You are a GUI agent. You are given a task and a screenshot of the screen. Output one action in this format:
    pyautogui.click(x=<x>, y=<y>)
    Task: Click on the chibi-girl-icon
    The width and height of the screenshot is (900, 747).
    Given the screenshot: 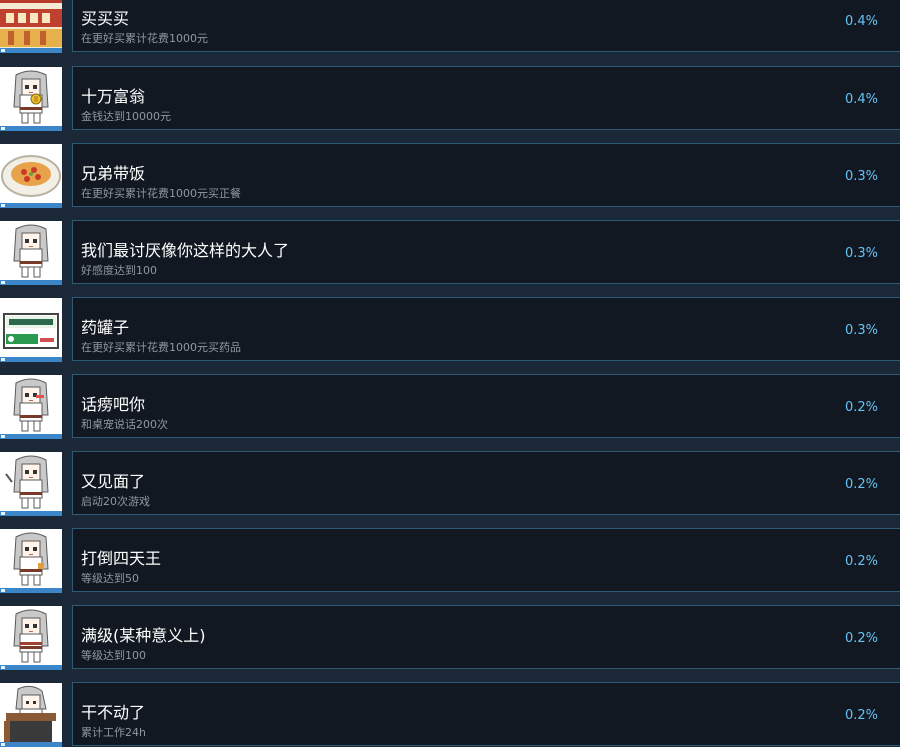 What is the action you would take?
    pyautogui.click(x=31, y=253)
    